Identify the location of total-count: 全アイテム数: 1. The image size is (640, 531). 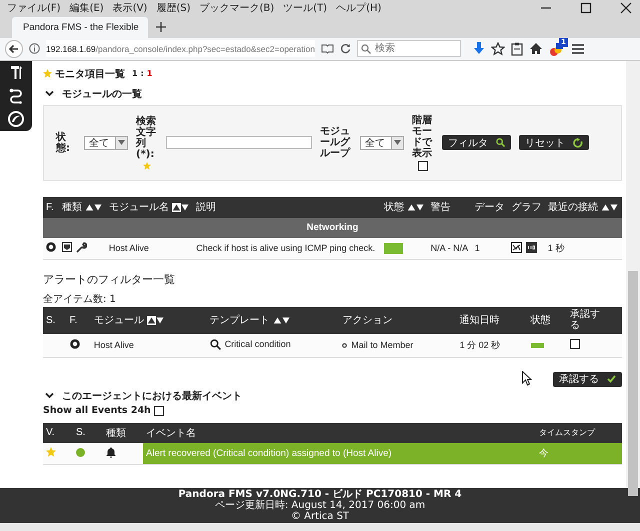
(80, 298).